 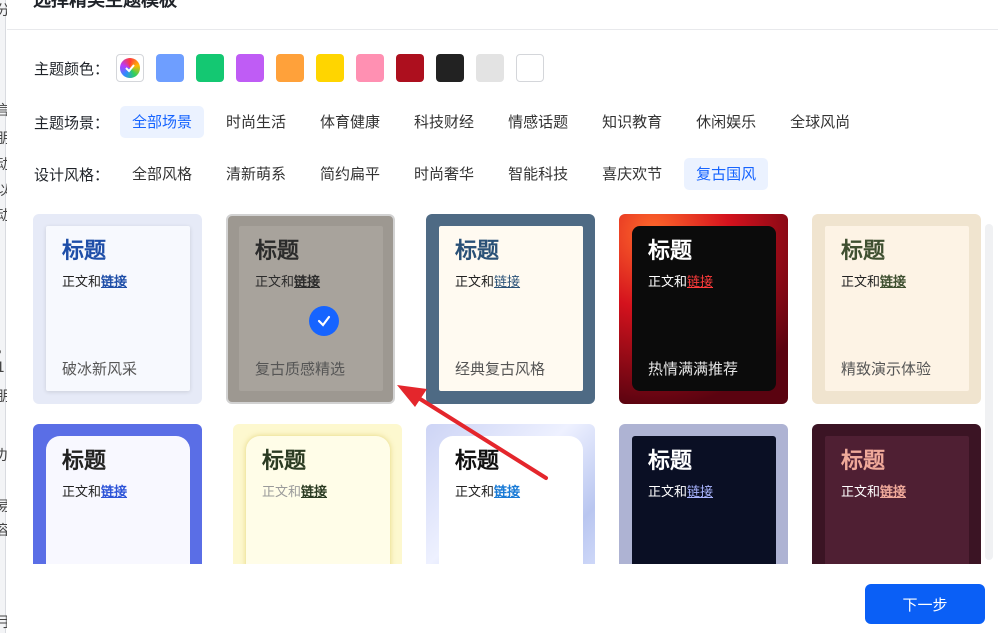 What do you see at coordinates (820, 122) in the screenshot?
I see `scene-chip: 全球风尚` at bounding box center [820, 122].